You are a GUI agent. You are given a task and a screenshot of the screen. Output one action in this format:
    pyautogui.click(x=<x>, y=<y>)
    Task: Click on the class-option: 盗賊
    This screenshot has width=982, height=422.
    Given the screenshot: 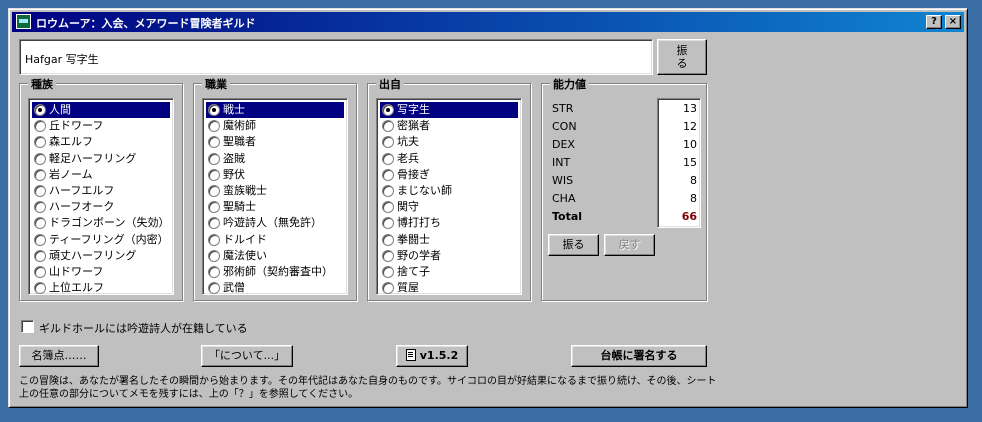 What is the action you would take?
    pyautogui.click(x=275, y=159)
    